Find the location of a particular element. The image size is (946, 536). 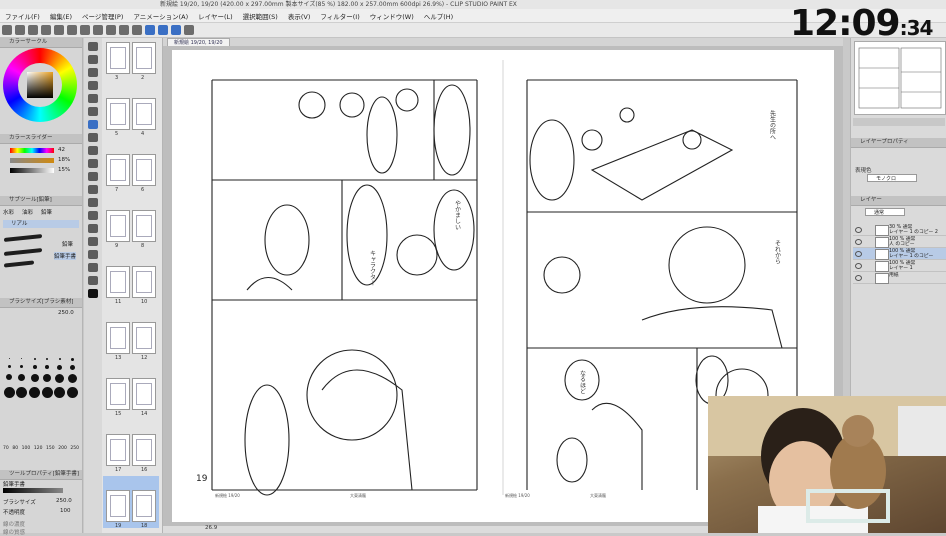

settings-icon is located at coordinates (188, 30).